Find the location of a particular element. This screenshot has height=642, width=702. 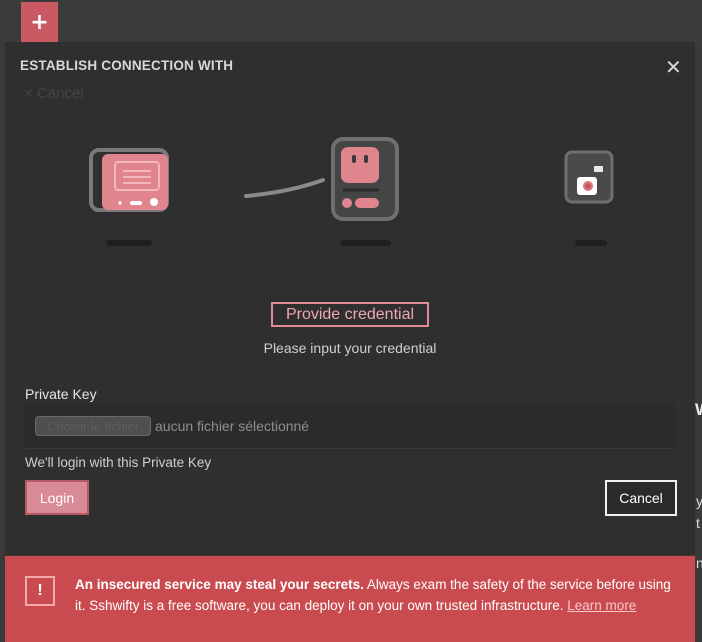

cancel-button: Cancel is located at coordinates (641, 498).